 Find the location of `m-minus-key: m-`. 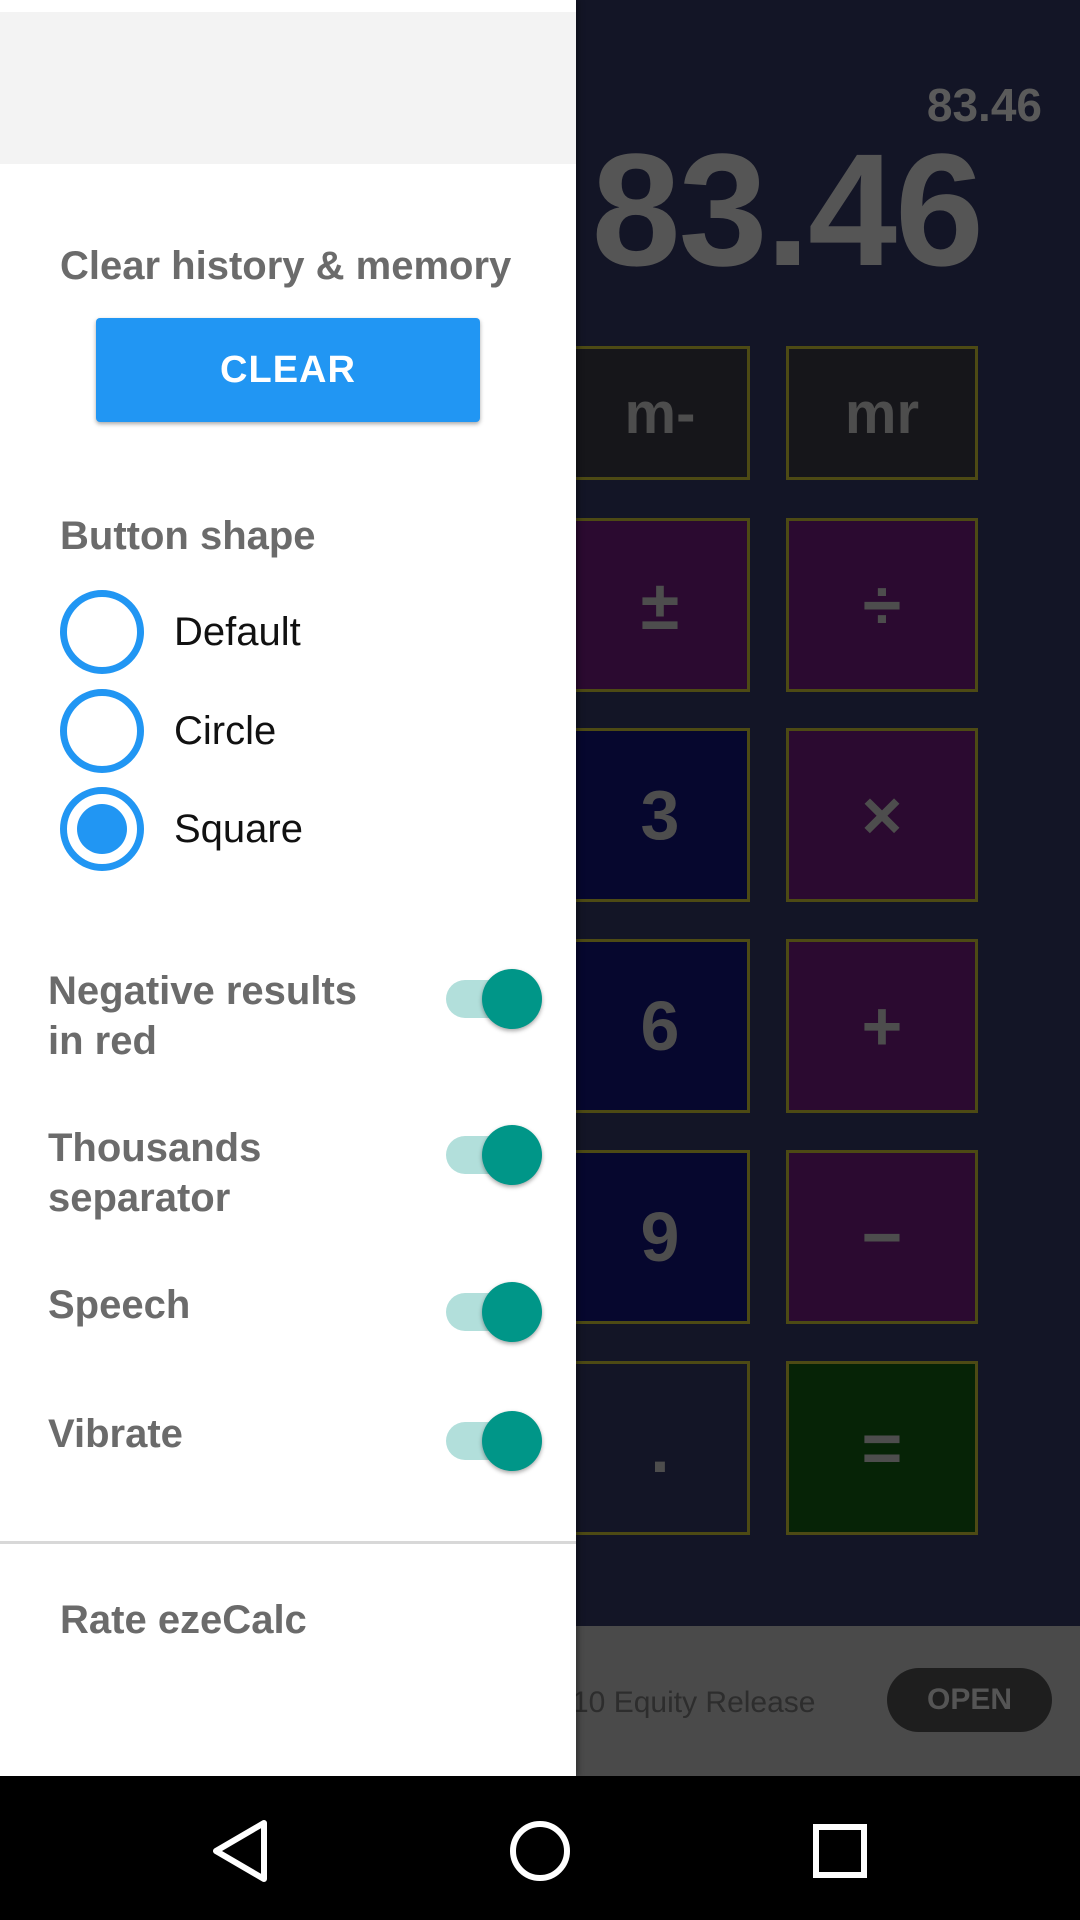

m-minus-key: m- is located at coordinates (660, 413).